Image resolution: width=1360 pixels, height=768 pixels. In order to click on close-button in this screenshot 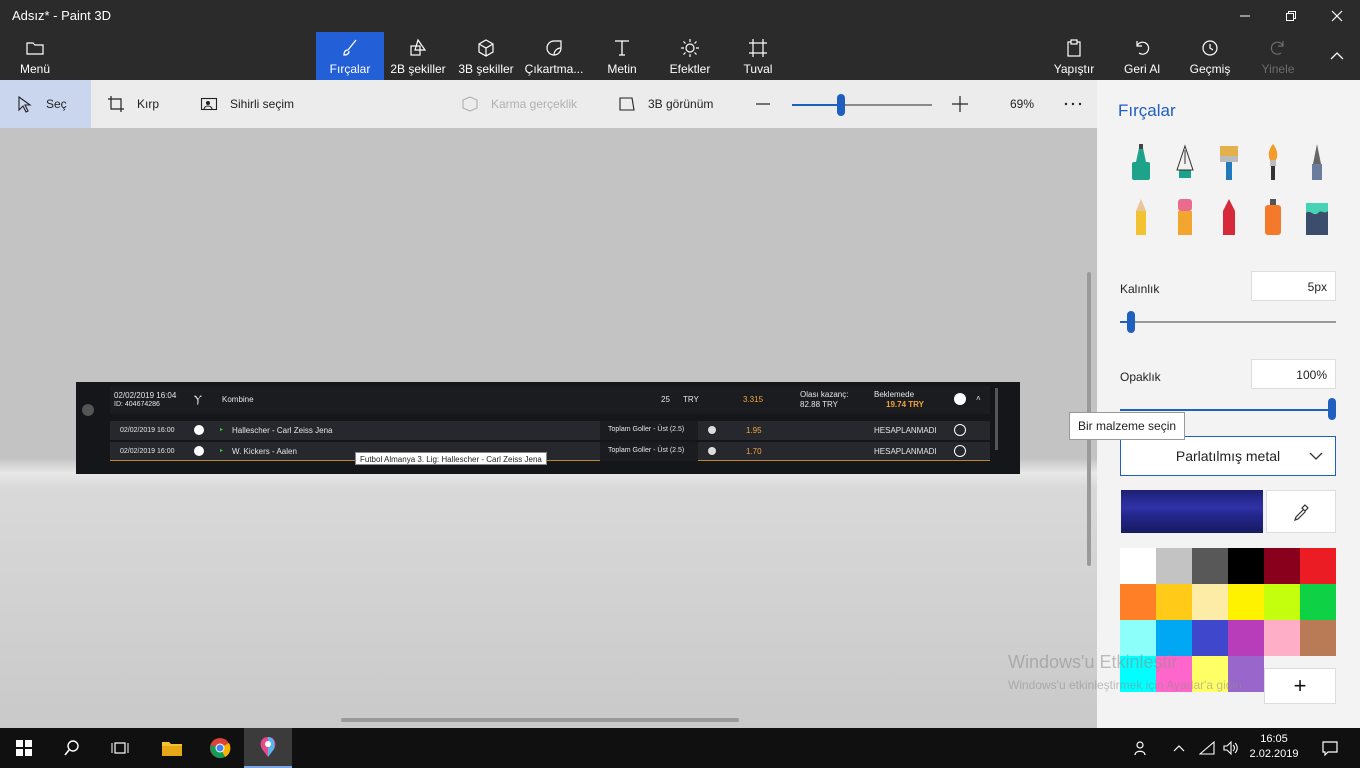, I will do `click(1337, 16)`.